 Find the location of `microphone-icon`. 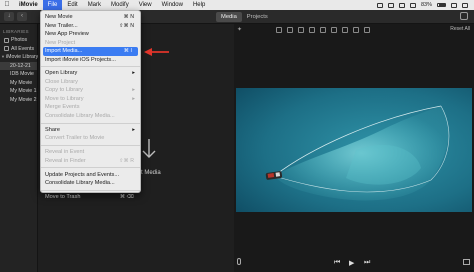

microphone-icon is located at coordinates (239, 261).